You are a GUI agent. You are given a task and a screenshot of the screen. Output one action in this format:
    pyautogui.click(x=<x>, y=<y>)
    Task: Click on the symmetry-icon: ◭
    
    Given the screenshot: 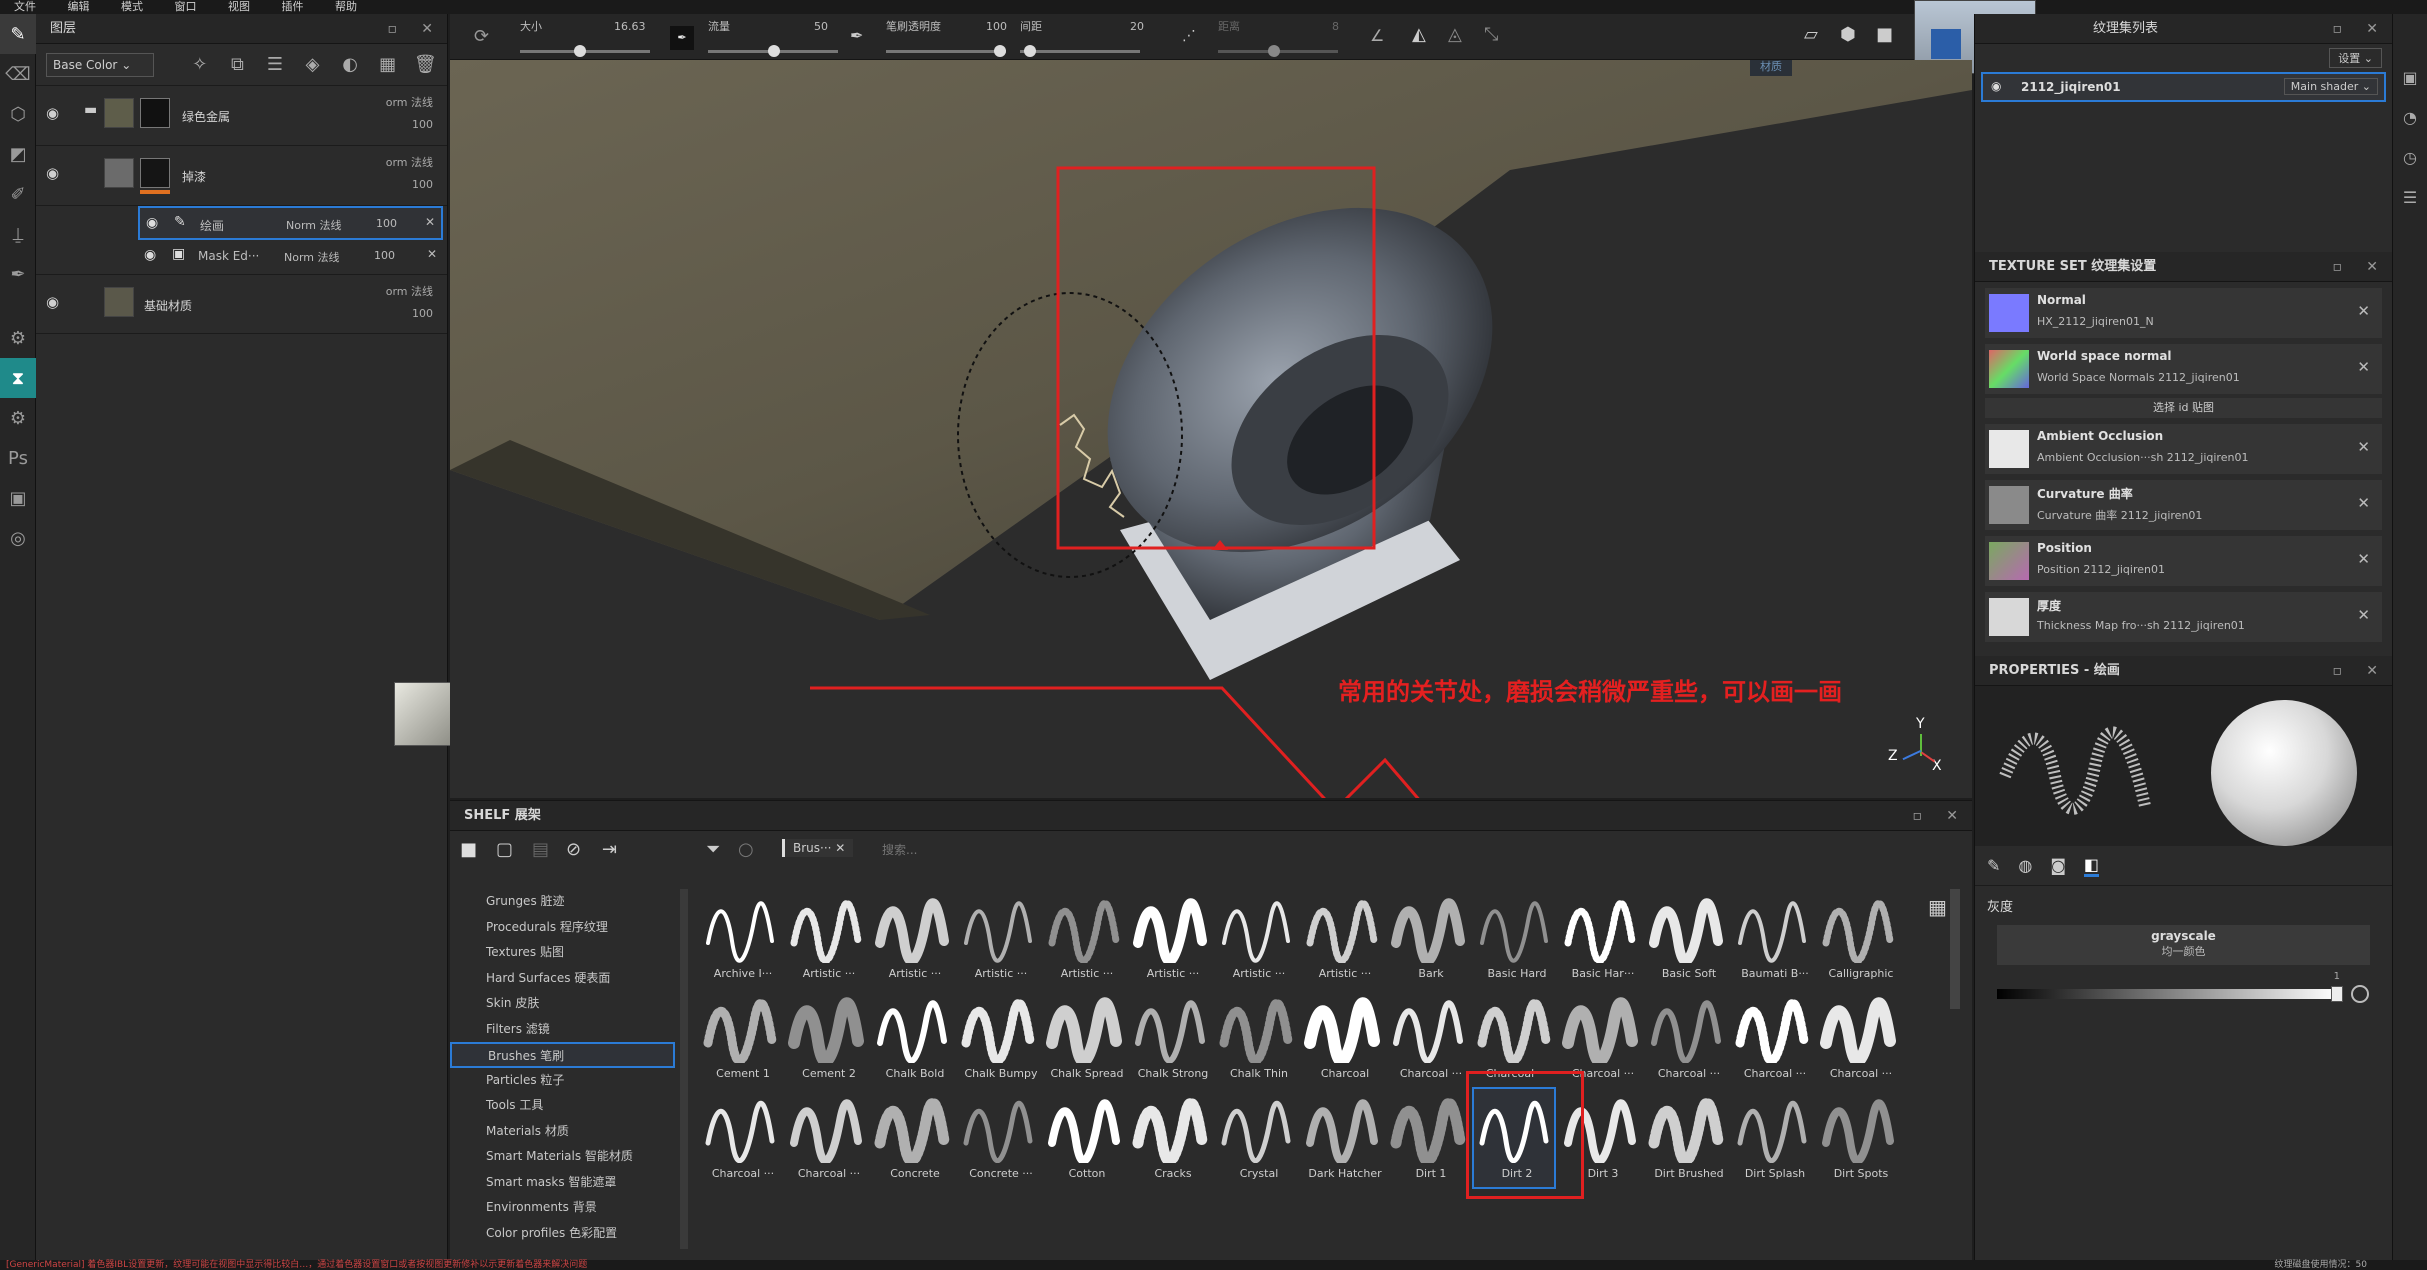 What is the action you would take?
    pyautogui.click(x=1419, y=34)
    